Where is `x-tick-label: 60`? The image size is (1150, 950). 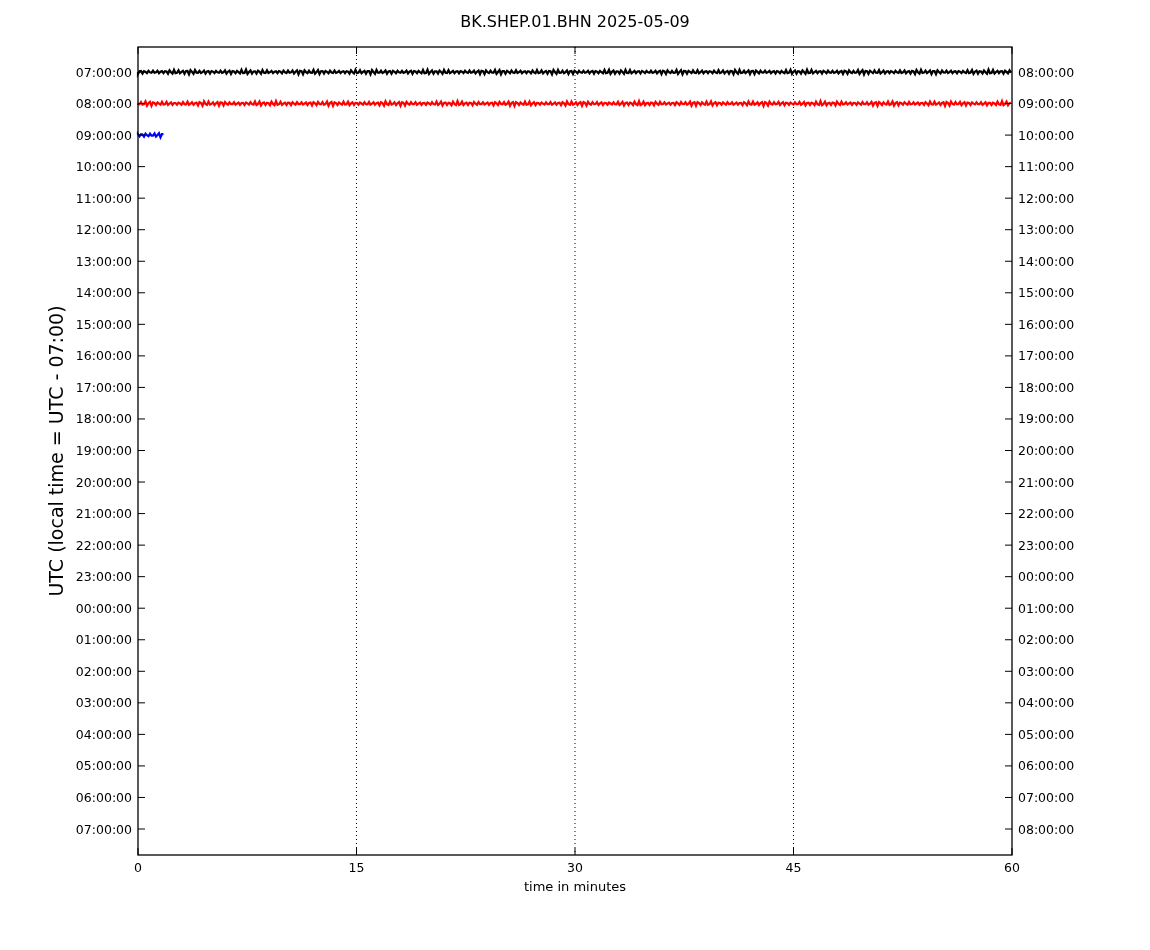 x-tick-label: 60 is located at coordinates (1012, 867).